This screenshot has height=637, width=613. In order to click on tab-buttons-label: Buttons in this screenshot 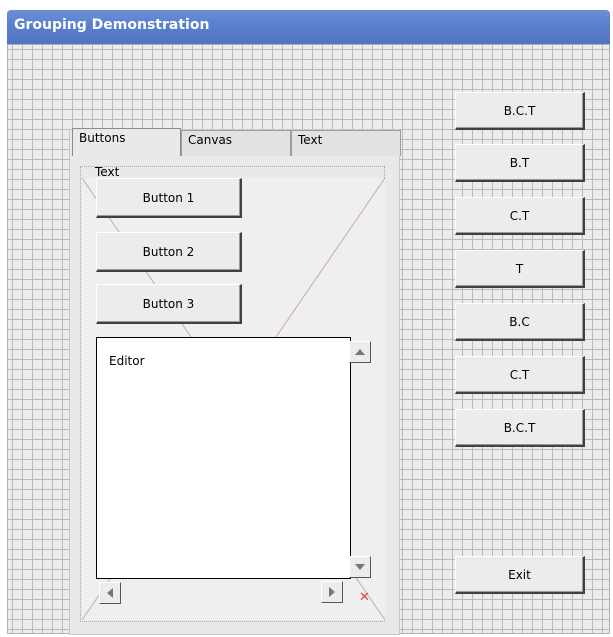, I will do `click(102, 138)`.